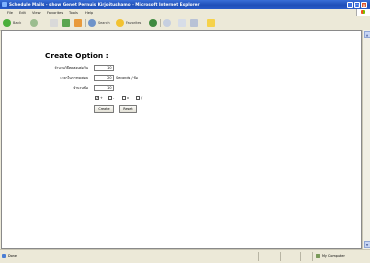 The image size is (370, 263). What do you see at coordinates (104, 78) in the screenshot?
I see `test-duration-input: 20` at bounding box center [104, 78].